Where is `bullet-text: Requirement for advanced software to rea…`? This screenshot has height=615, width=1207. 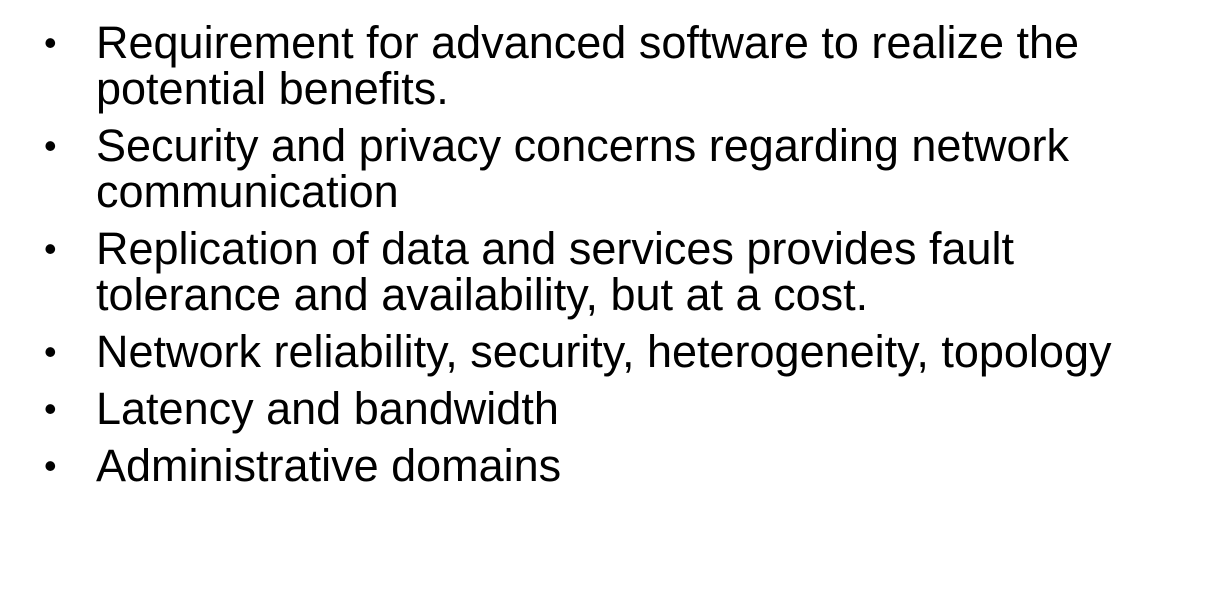
bullet-text: Requirement for advanced software to rea… is located at coordinates (588, 65).